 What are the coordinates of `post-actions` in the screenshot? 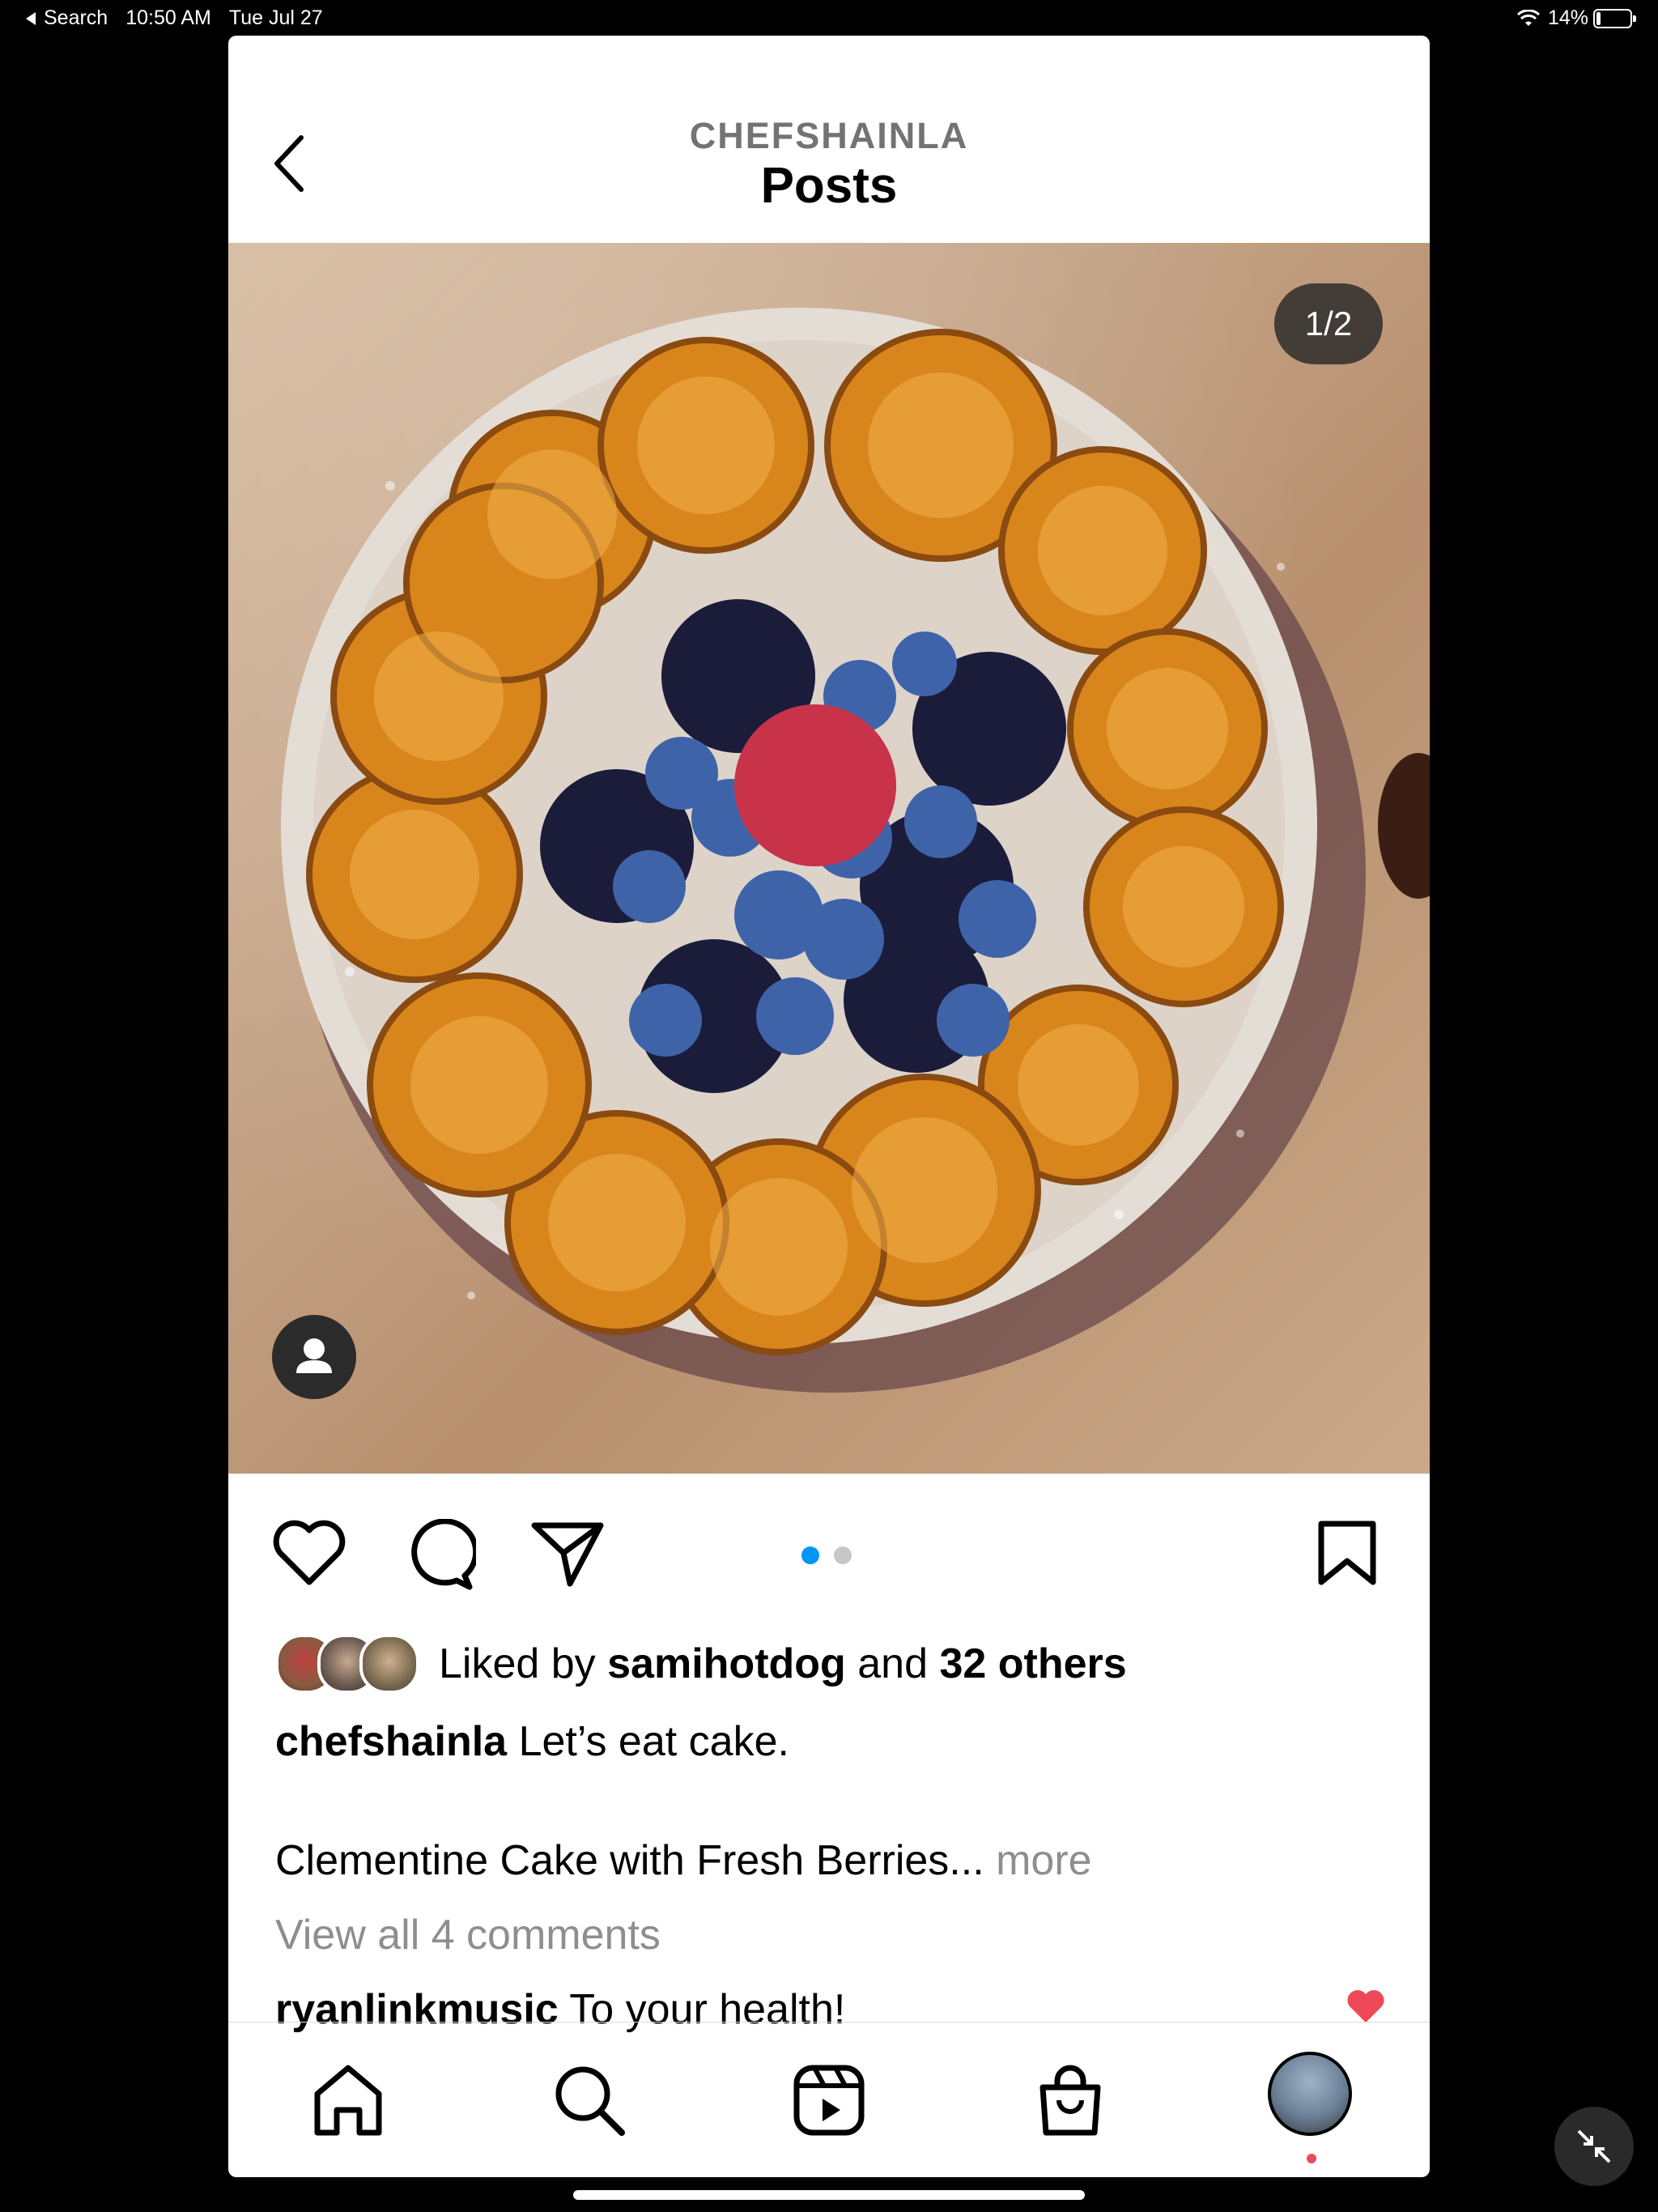 It's located at (829, 1547).